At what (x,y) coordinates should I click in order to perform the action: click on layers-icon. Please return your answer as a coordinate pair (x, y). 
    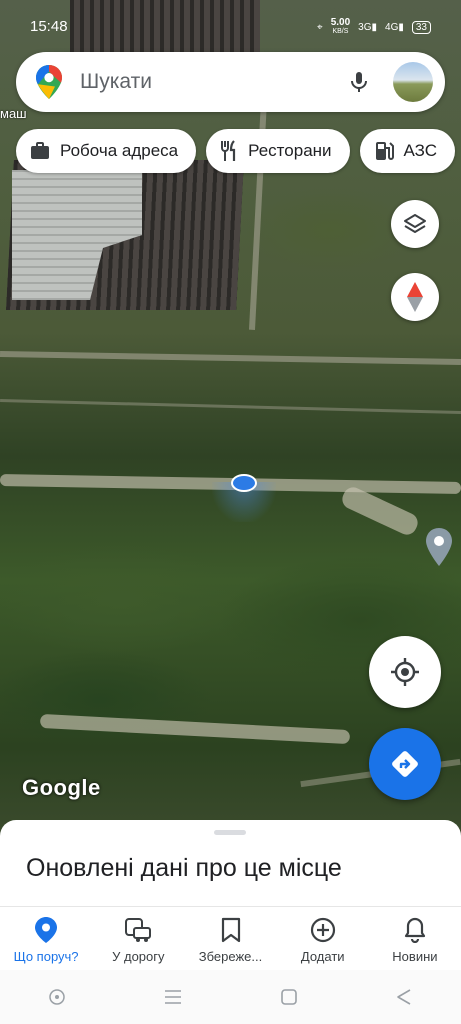
    Looking at the image, I should click on (415, 223).